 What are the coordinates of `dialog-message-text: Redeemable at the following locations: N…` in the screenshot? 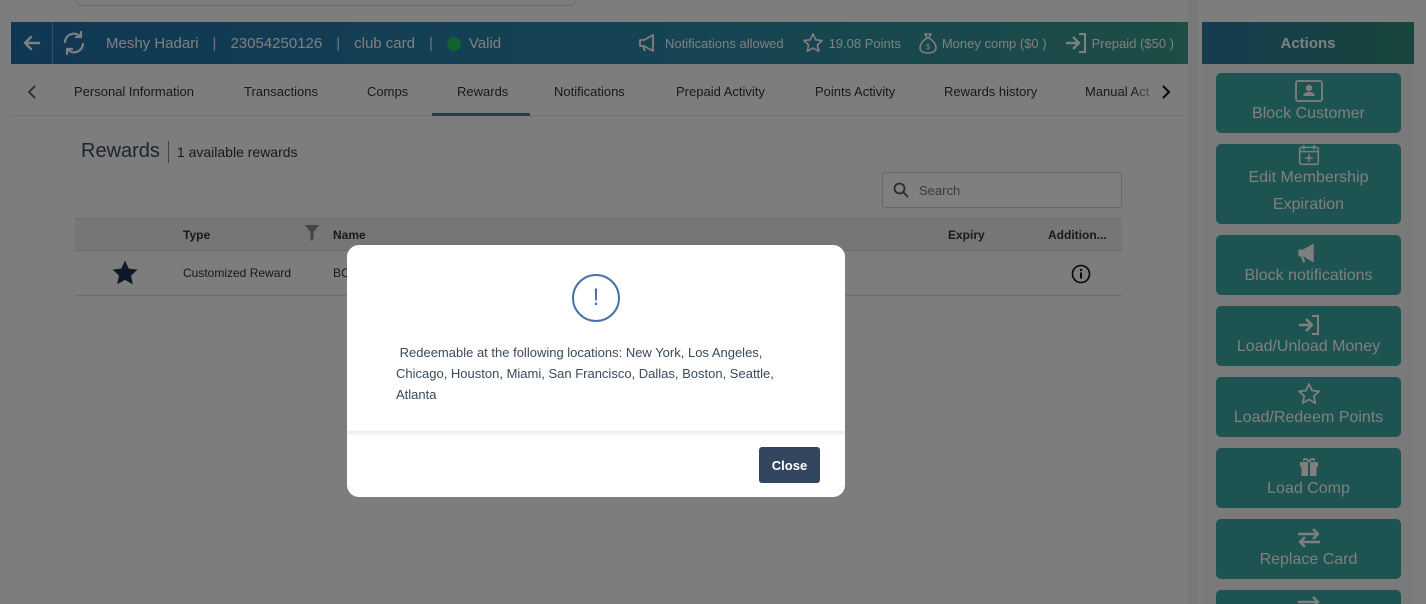 It's located at (585, 373).